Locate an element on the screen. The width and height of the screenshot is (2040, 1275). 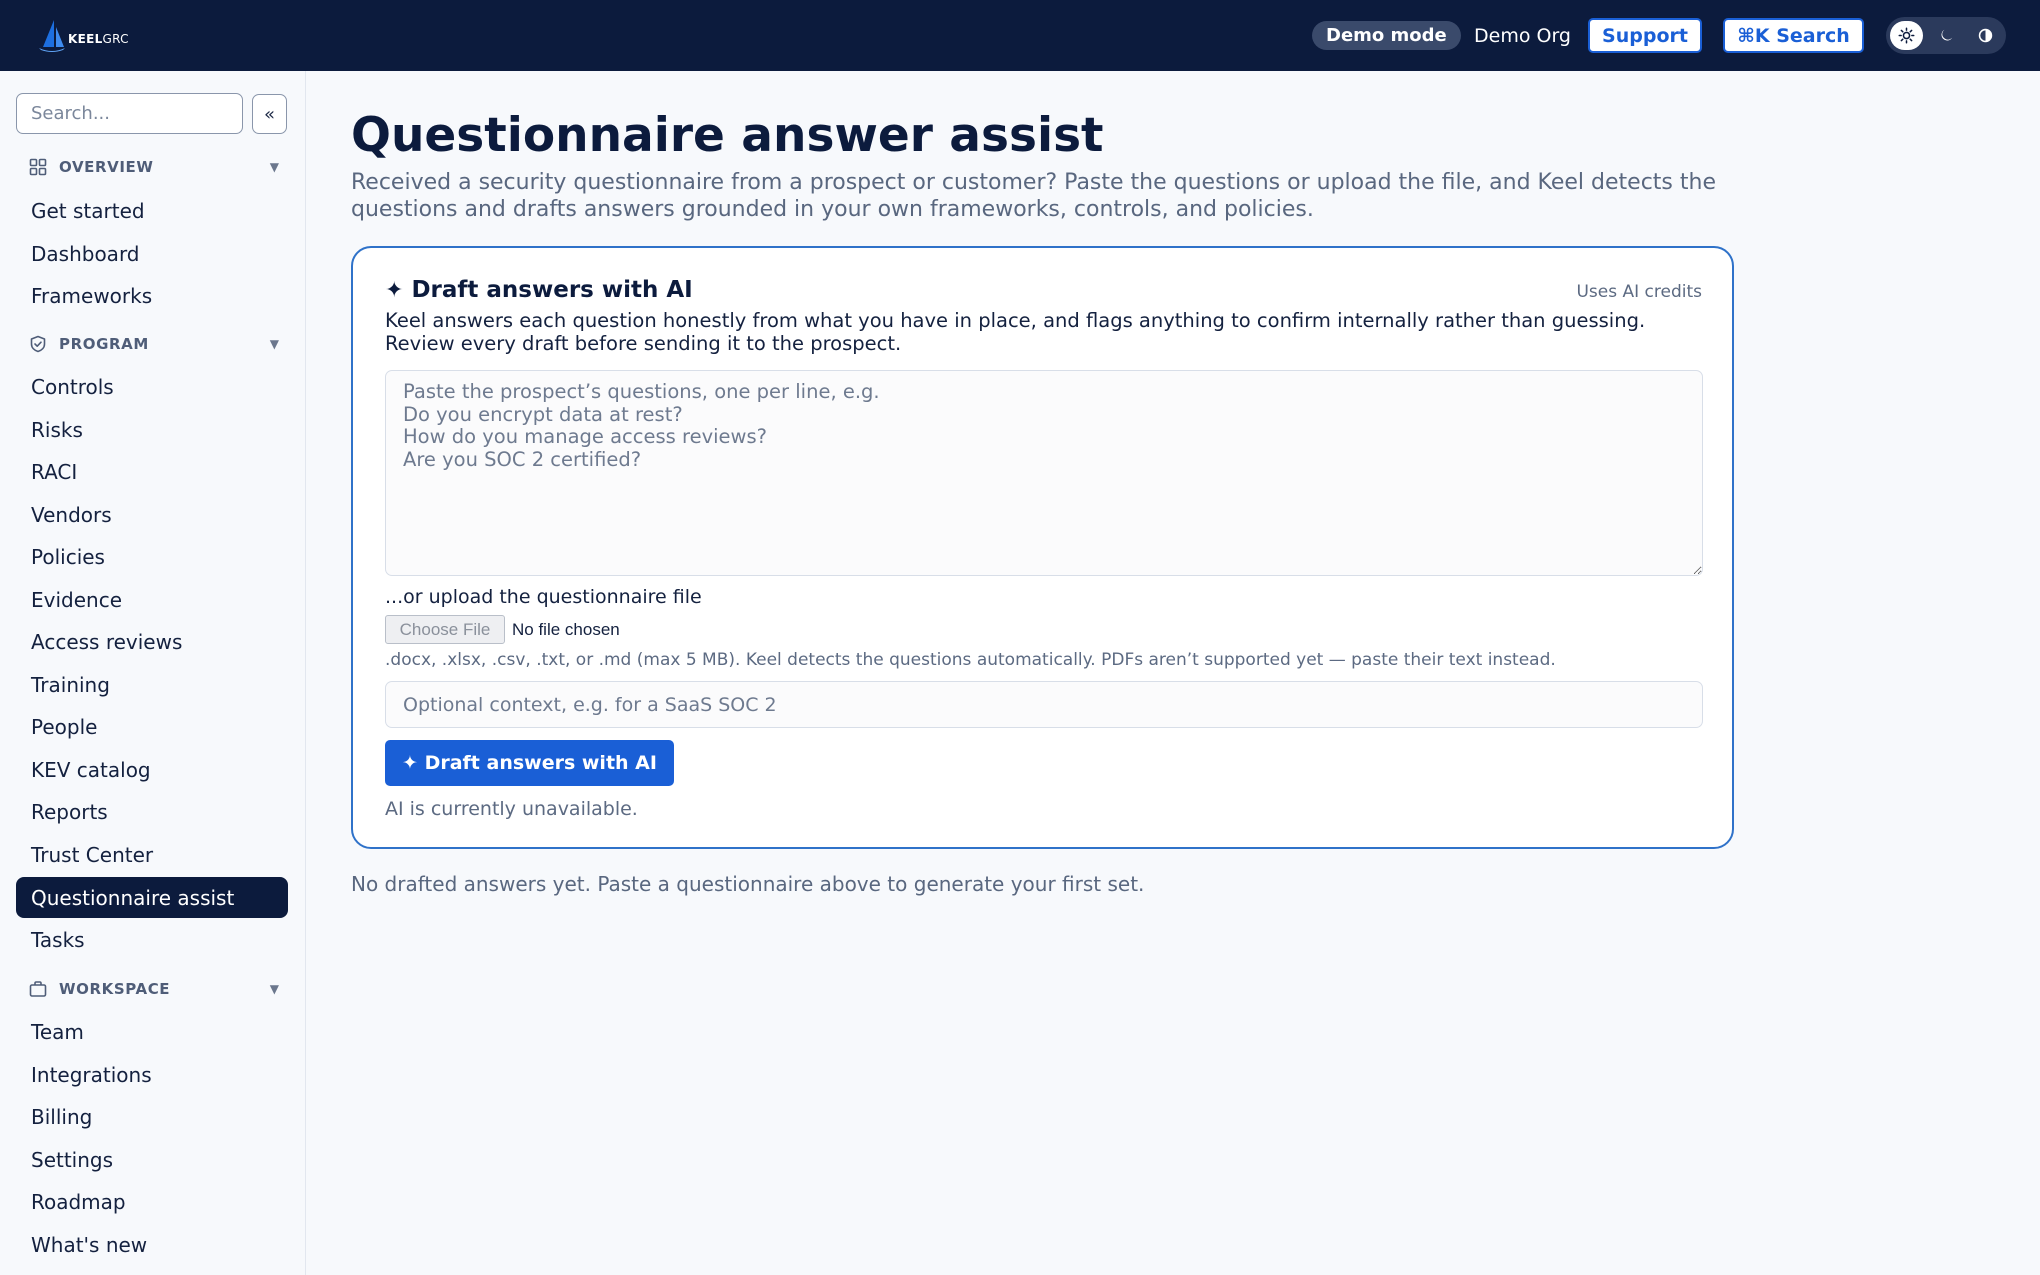
sidebar-item-reports: Reports is located at coordinates (152, 811).